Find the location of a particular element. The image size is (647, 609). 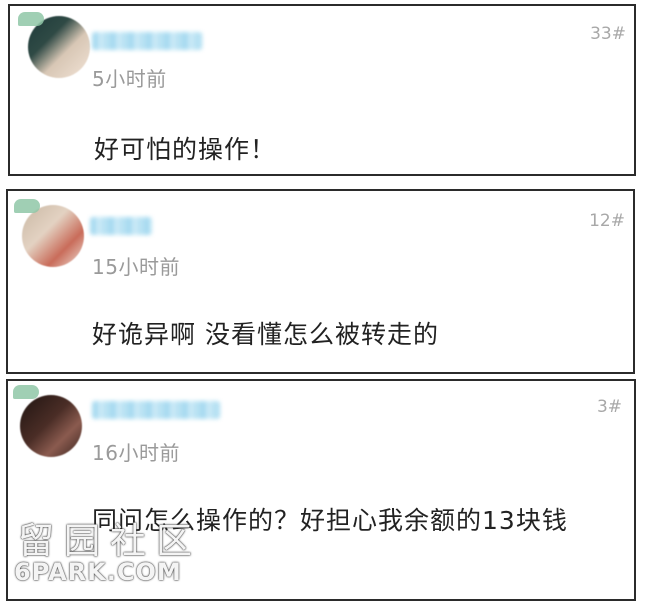

floor-number: 12# is located at coordinates (607, 221).